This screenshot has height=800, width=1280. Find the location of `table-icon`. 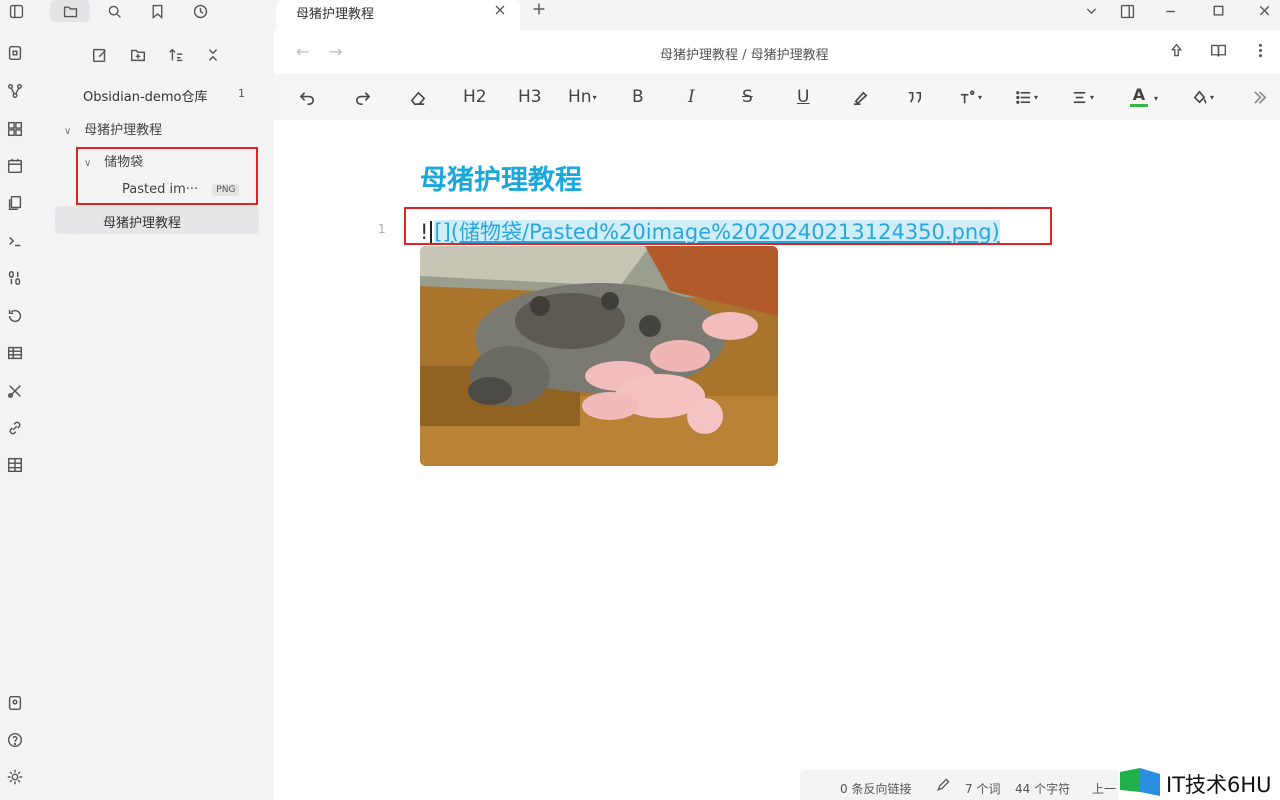

table-icon is located at coordinates (15, 353).